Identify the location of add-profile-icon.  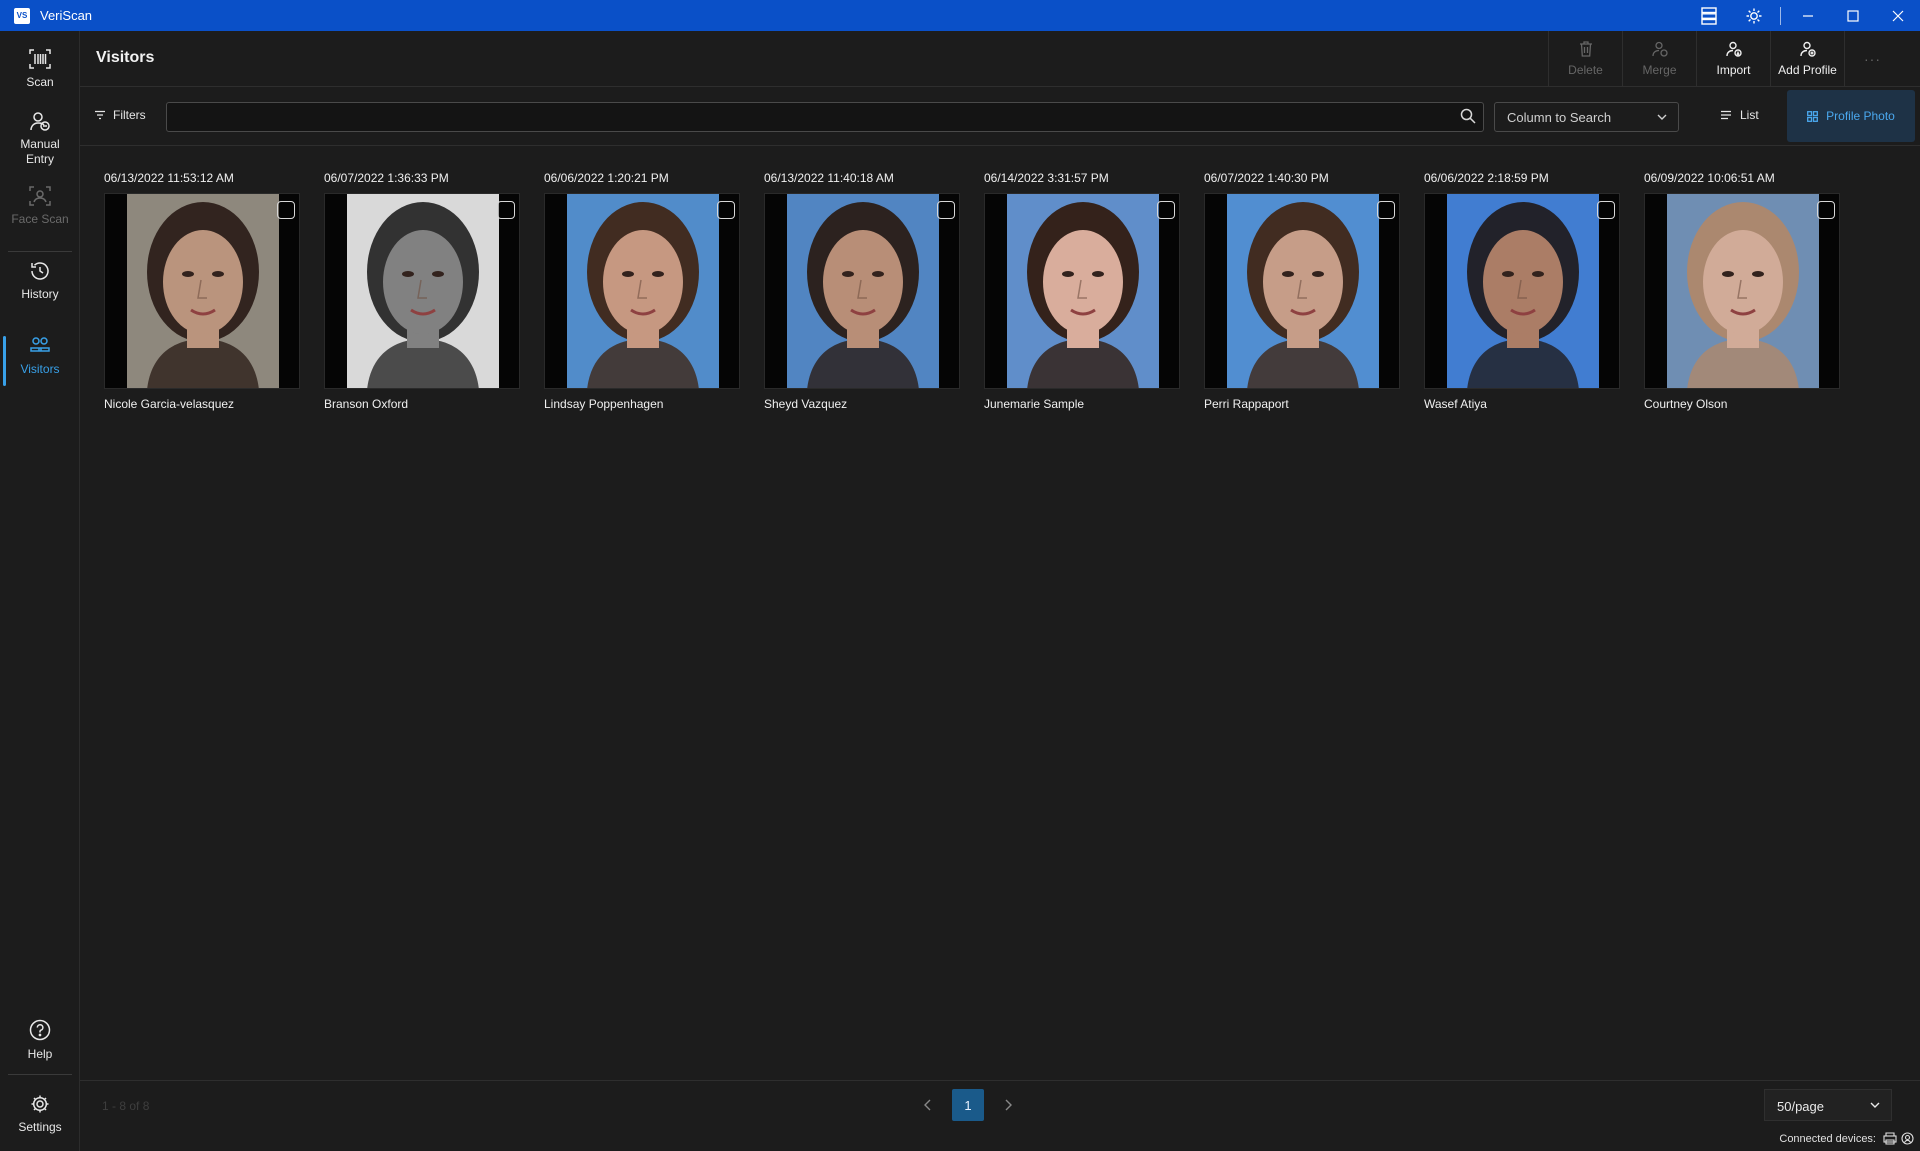
(1807, 49).